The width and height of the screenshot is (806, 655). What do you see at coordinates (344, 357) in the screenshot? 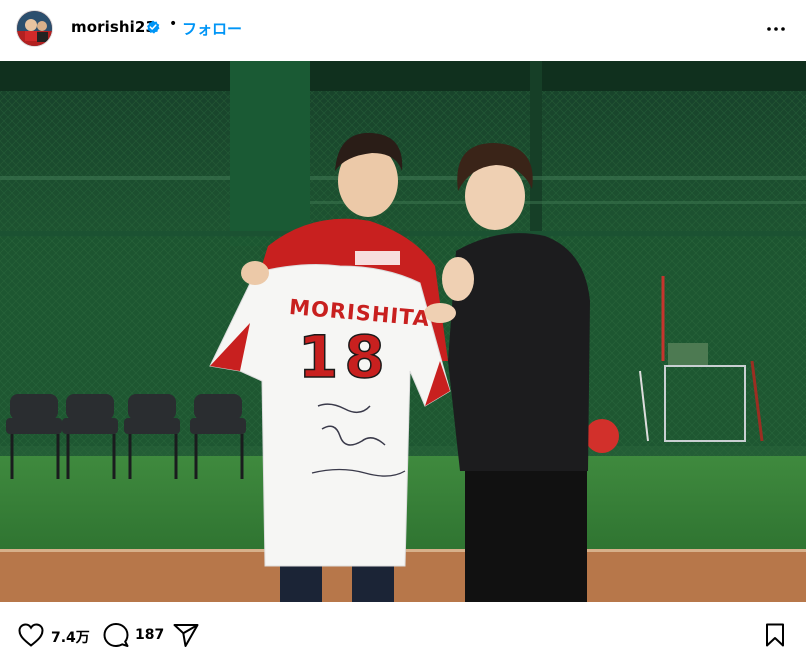
I see `jersey-number: 18` at bounding box center [344, 357].